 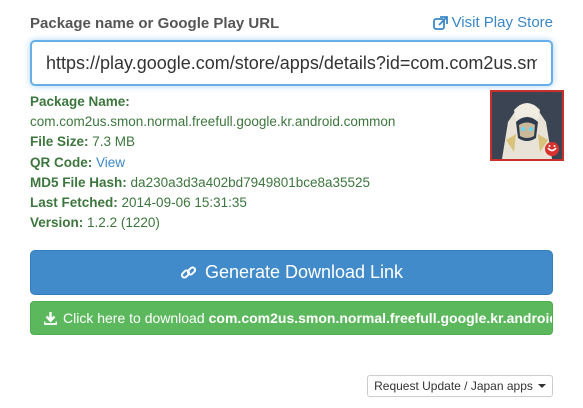 What do you see at coordinates (123, 223) in the screenshot?
I see `version-value: 1.2.2 (1220)` at bounding box center [123, 223].